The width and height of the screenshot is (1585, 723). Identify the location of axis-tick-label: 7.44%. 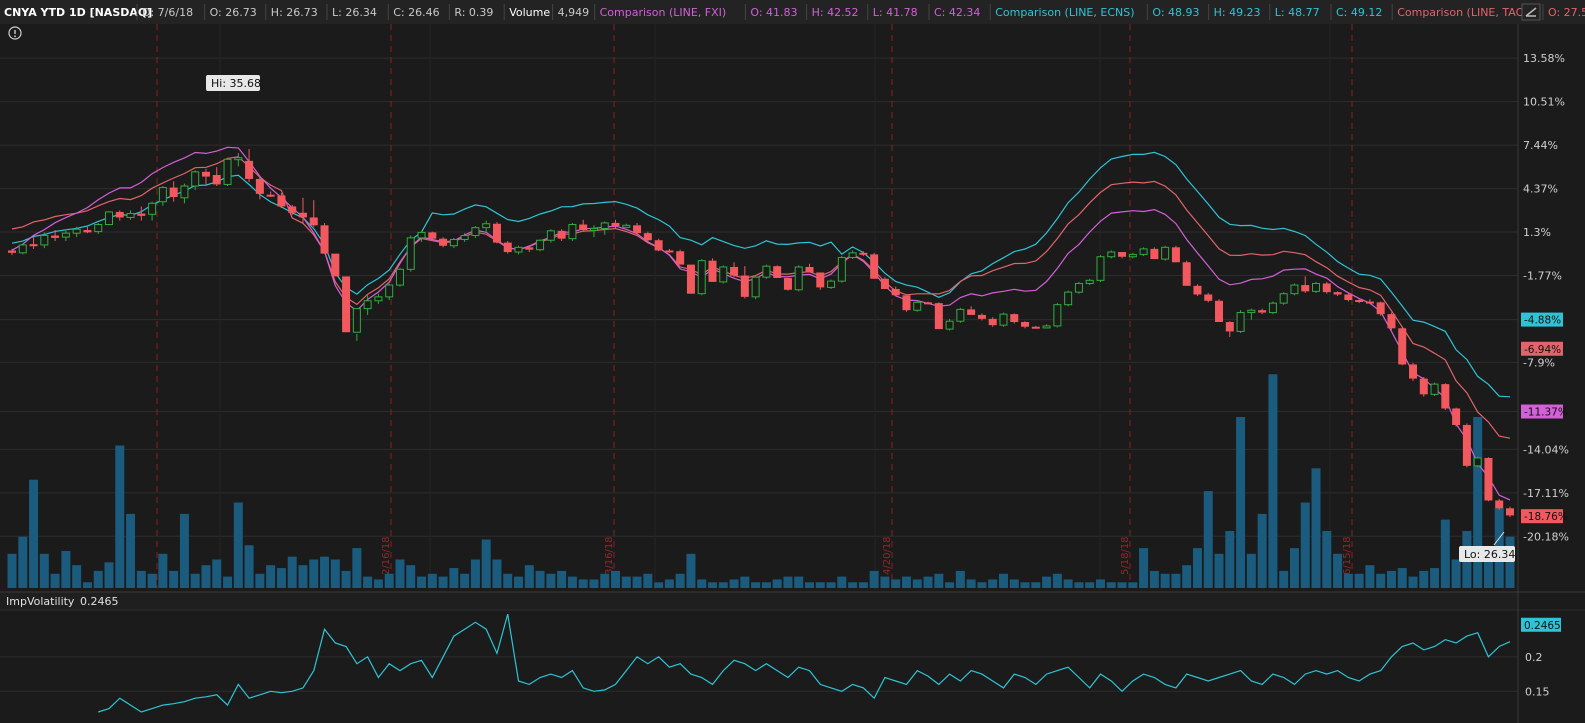
(1540, 145).